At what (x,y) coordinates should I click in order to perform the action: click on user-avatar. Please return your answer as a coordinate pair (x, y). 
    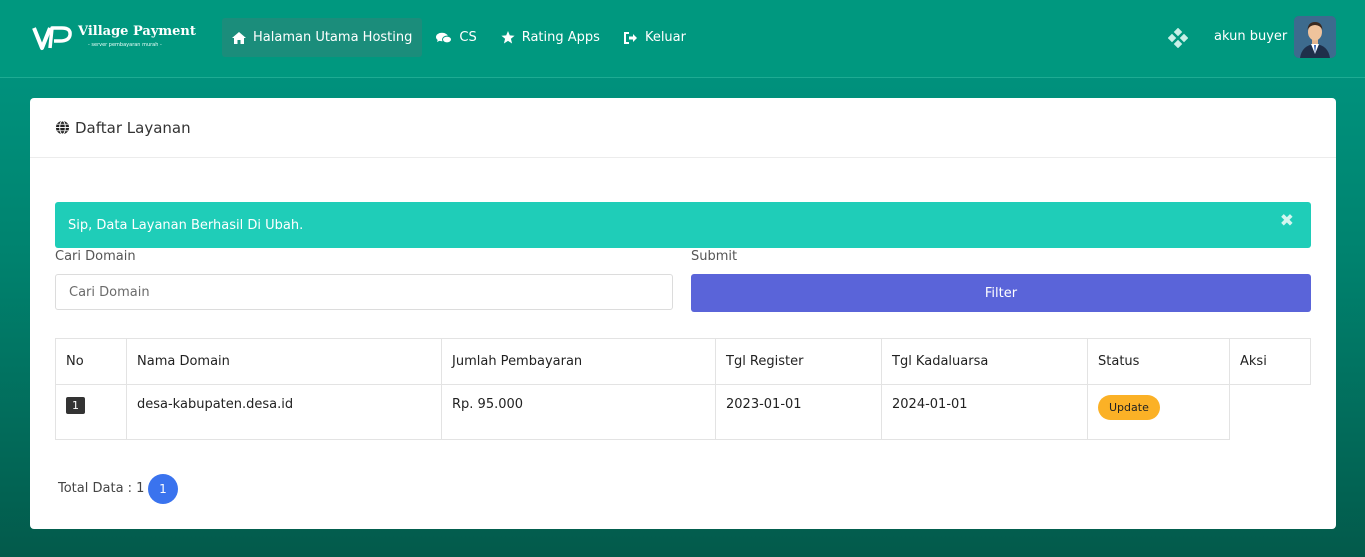
    Looking at the image, I should click on (1315, 37).